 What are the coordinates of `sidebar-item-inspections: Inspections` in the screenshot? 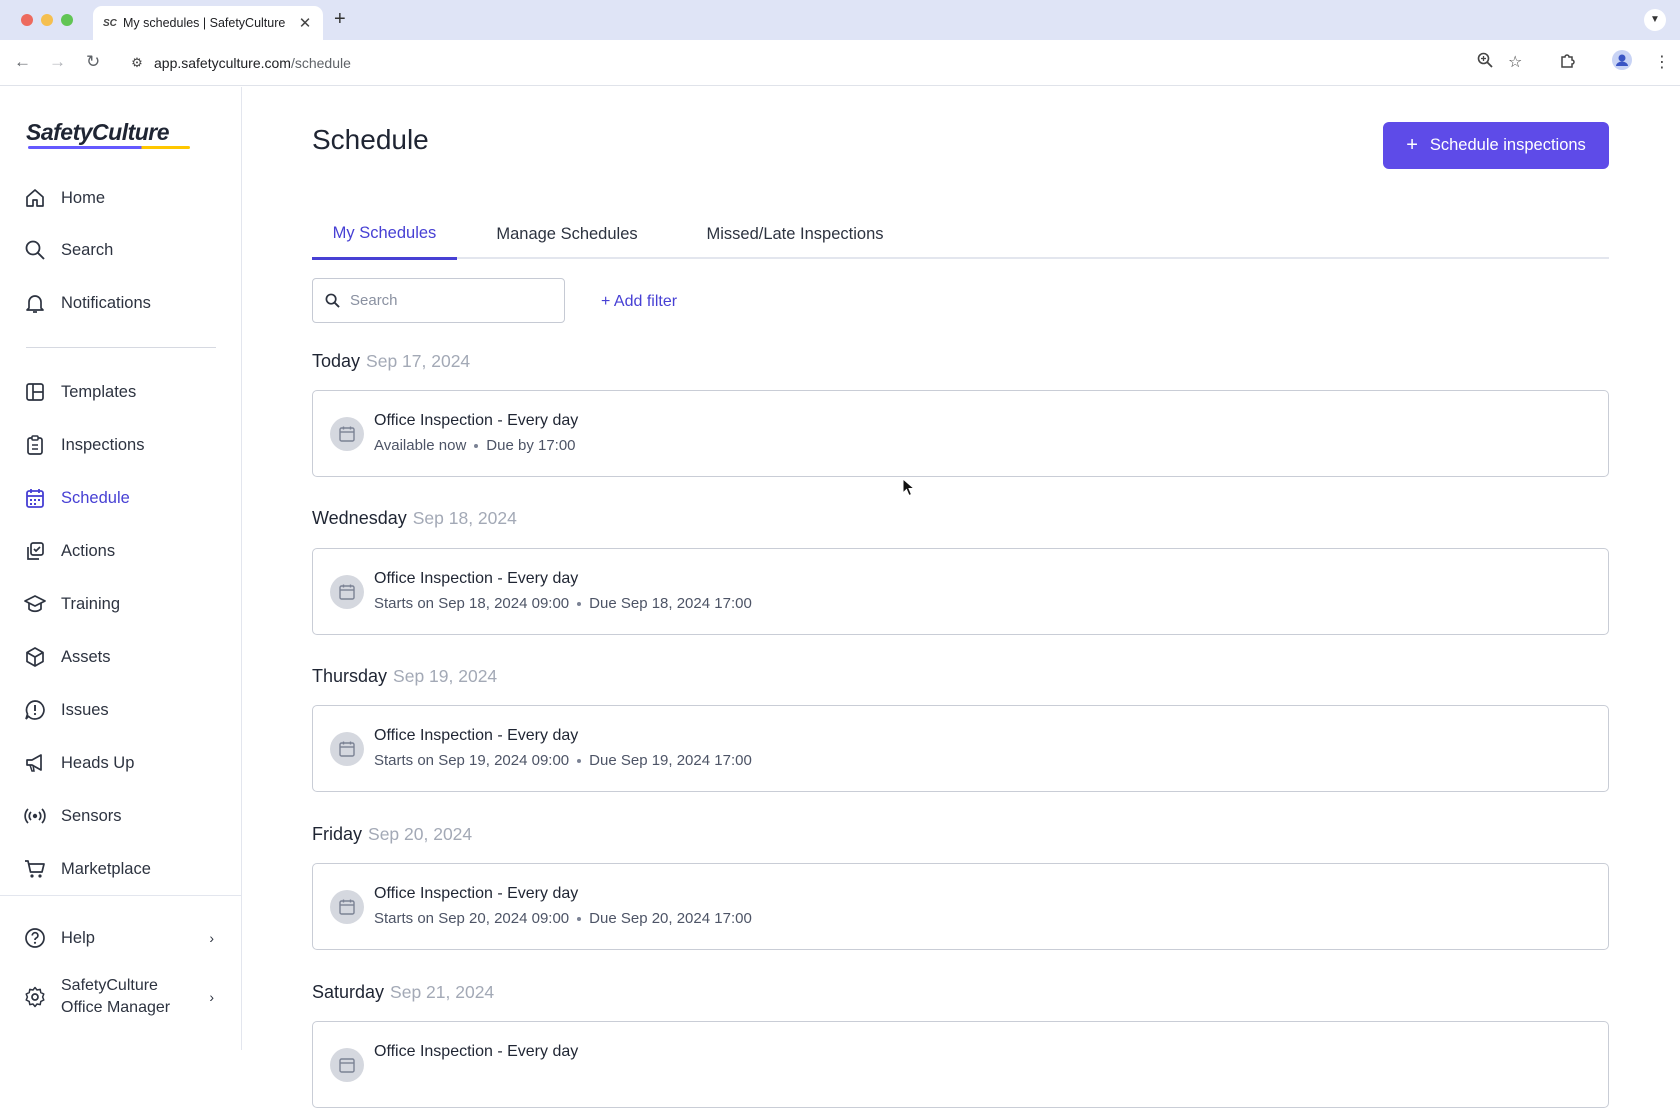 It's located at (122, 445).